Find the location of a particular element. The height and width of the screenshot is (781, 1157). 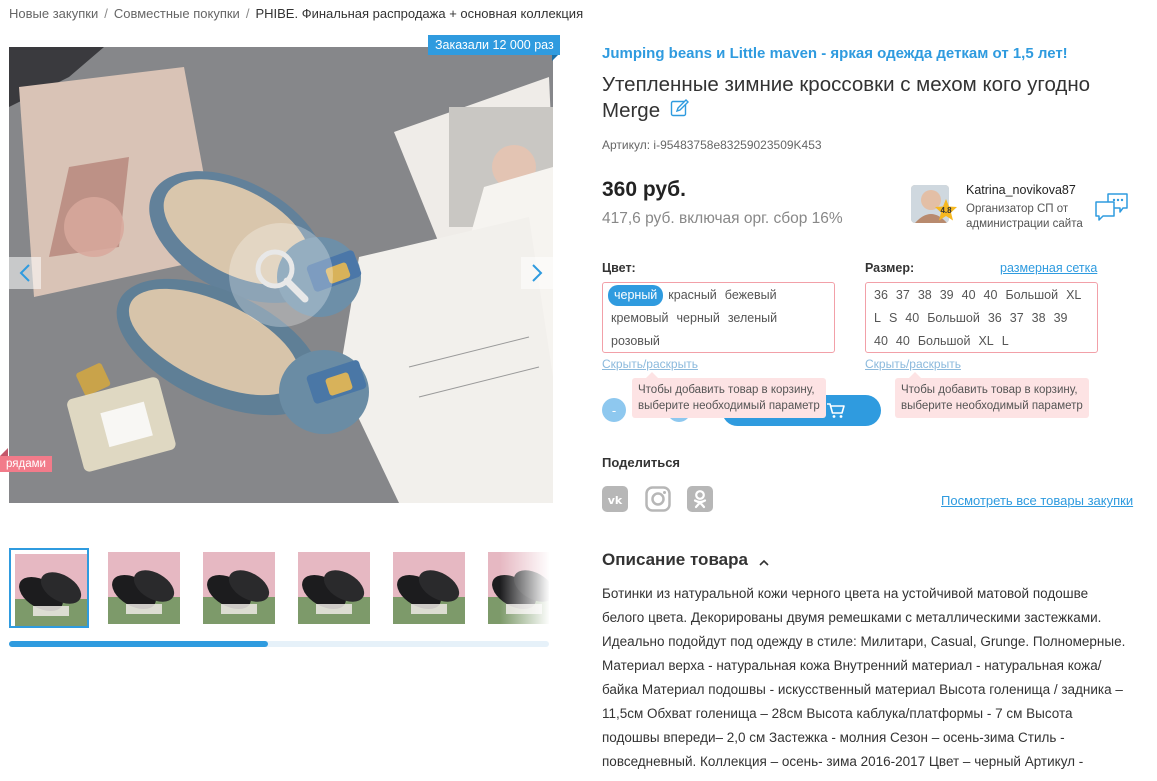

all-goods-link: Посмотреть все товары закупки is located at coordinates (1037, 500).